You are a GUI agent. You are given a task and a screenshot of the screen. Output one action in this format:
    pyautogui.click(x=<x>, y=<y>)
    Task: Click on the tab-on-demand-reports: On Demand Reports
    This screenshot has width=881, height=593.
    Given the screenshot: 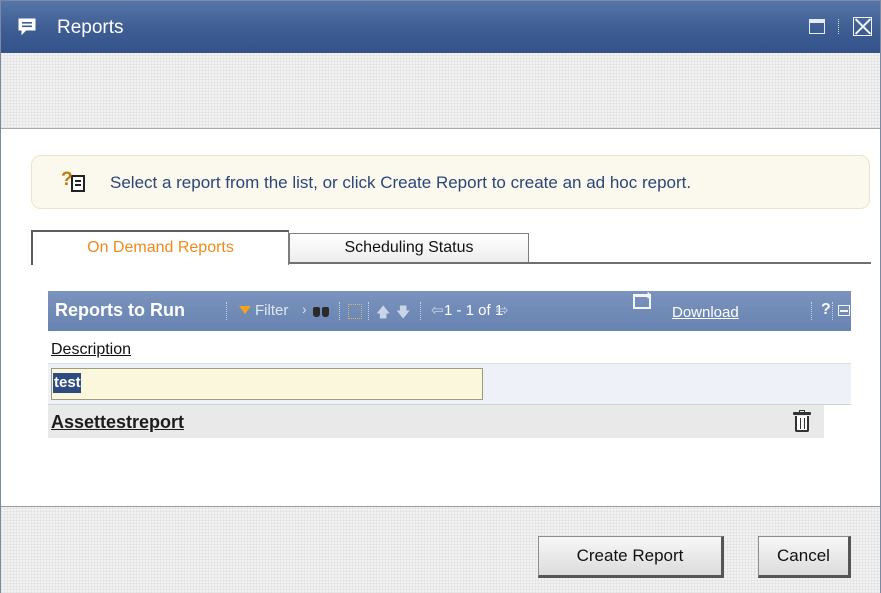 What is the action you would take?
    pyautogui.click(x=160, y=247)
    